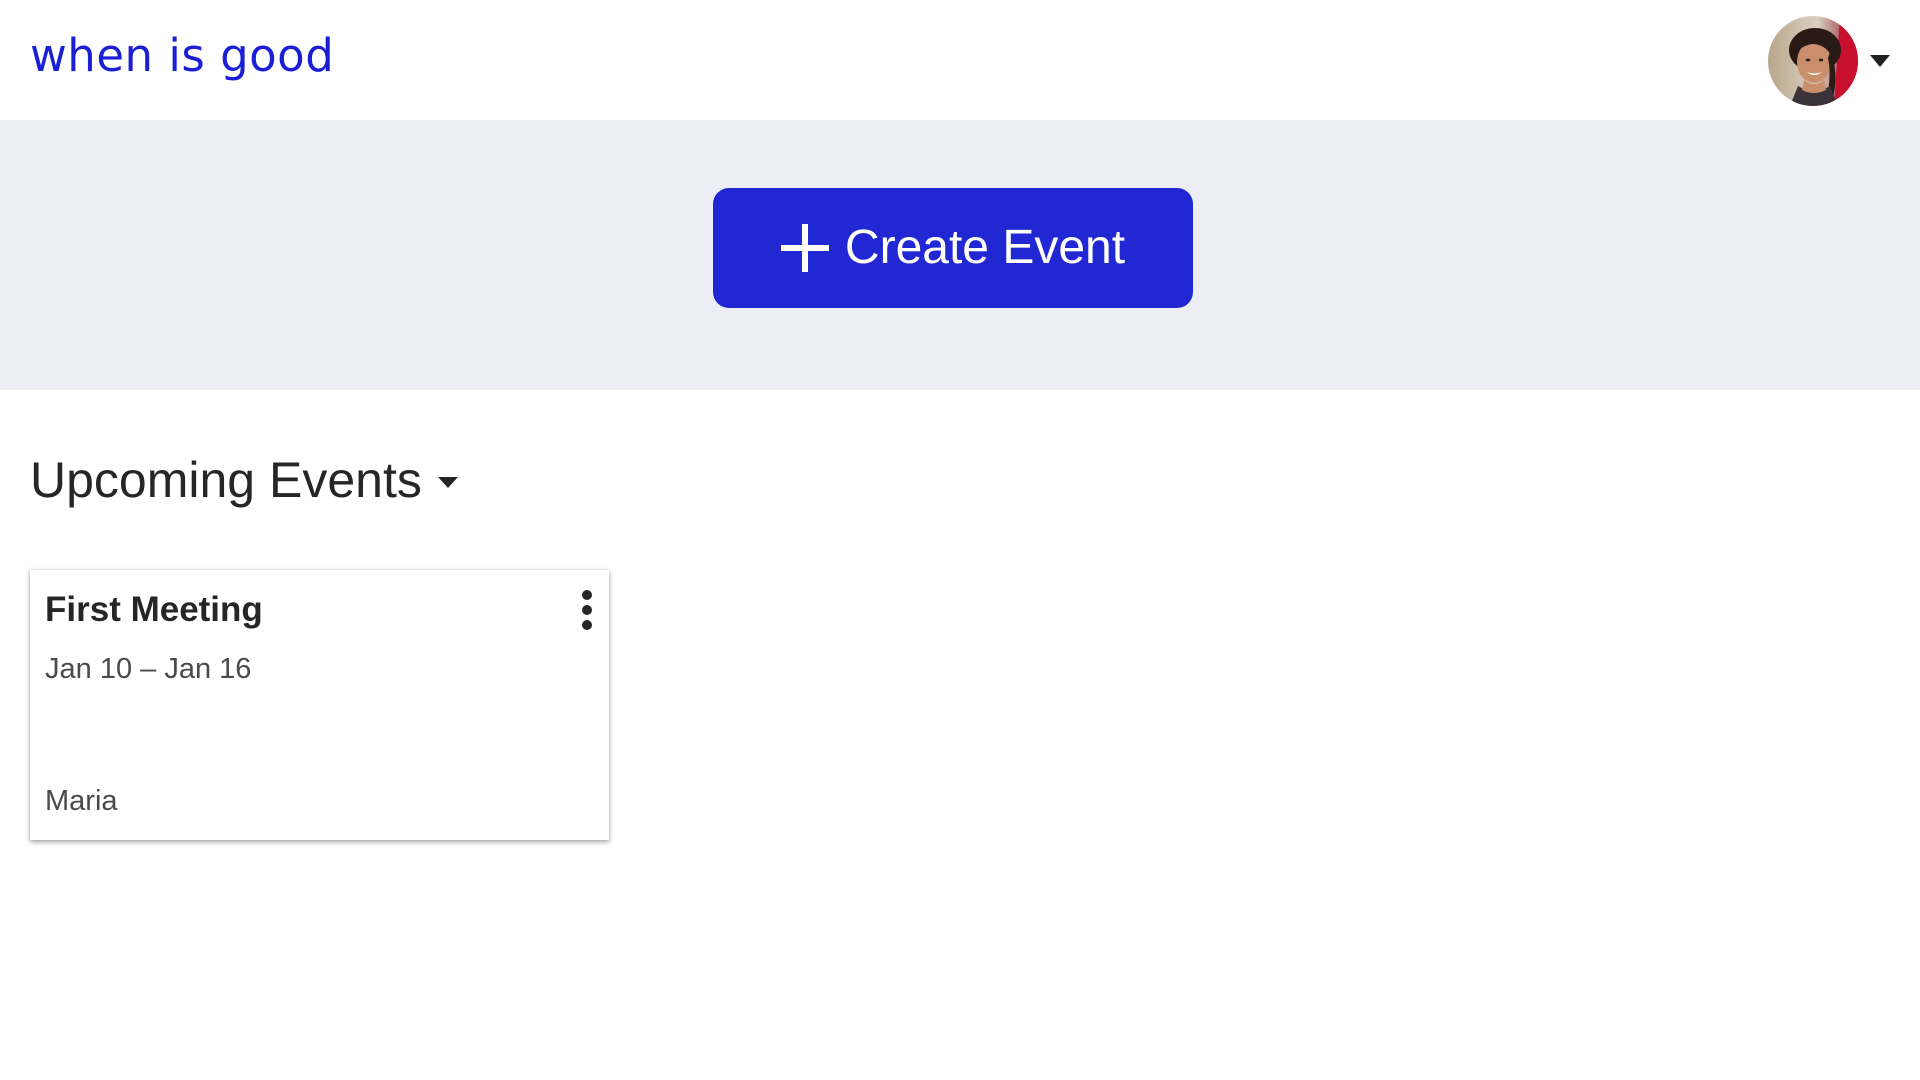 The image size is (1920, 1080). I want to click on avatar-photo-icon, so click(1813, 61).